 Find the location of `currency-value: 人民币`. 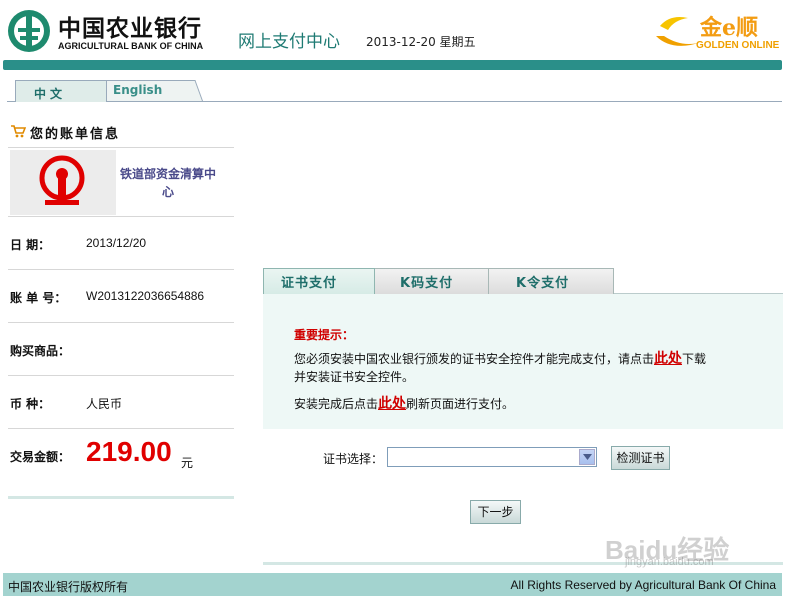

currency-value: 人民币 is located at coordinates (104, 404).